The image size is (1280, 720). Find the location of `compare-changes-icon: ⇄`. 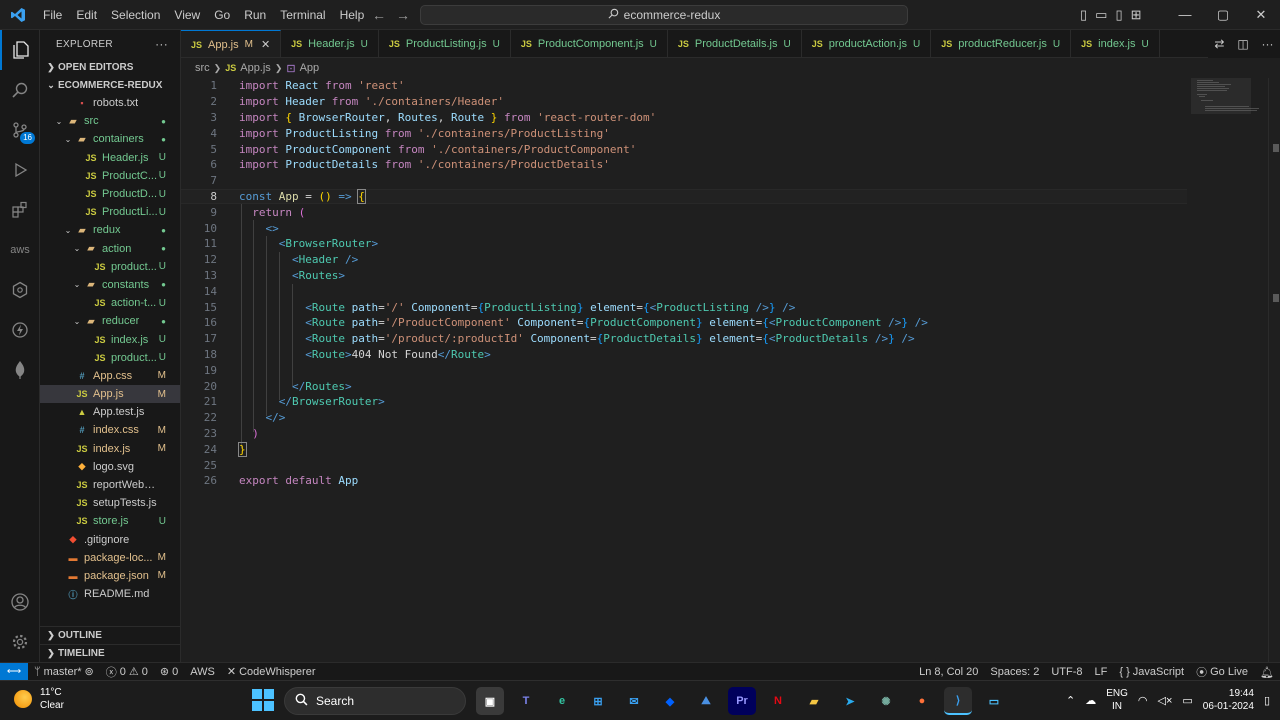

compare-changes-icon: ⇄ is located at coordinates (1219, 44).